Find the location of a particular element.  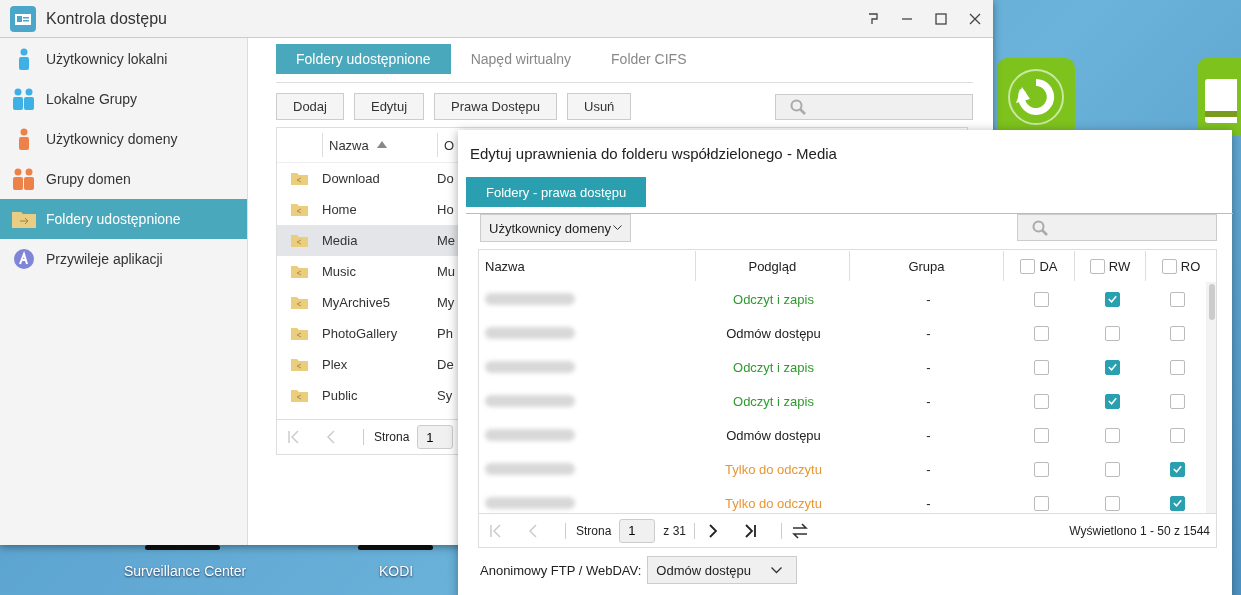

results-summary: Wyświetlono 1 - 50 z 1544 is located at coordinates (1139, 530).